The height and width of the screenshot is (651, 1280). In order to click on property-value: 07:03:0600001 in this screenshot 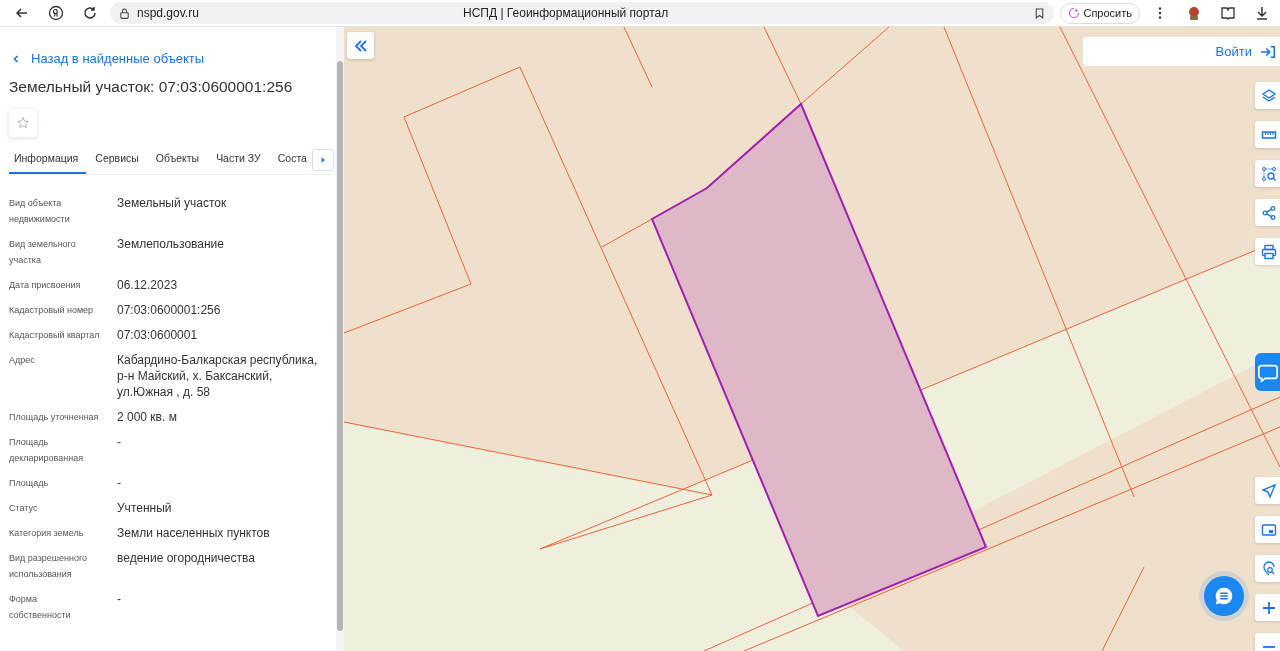, I will do `click(158, 335)`.